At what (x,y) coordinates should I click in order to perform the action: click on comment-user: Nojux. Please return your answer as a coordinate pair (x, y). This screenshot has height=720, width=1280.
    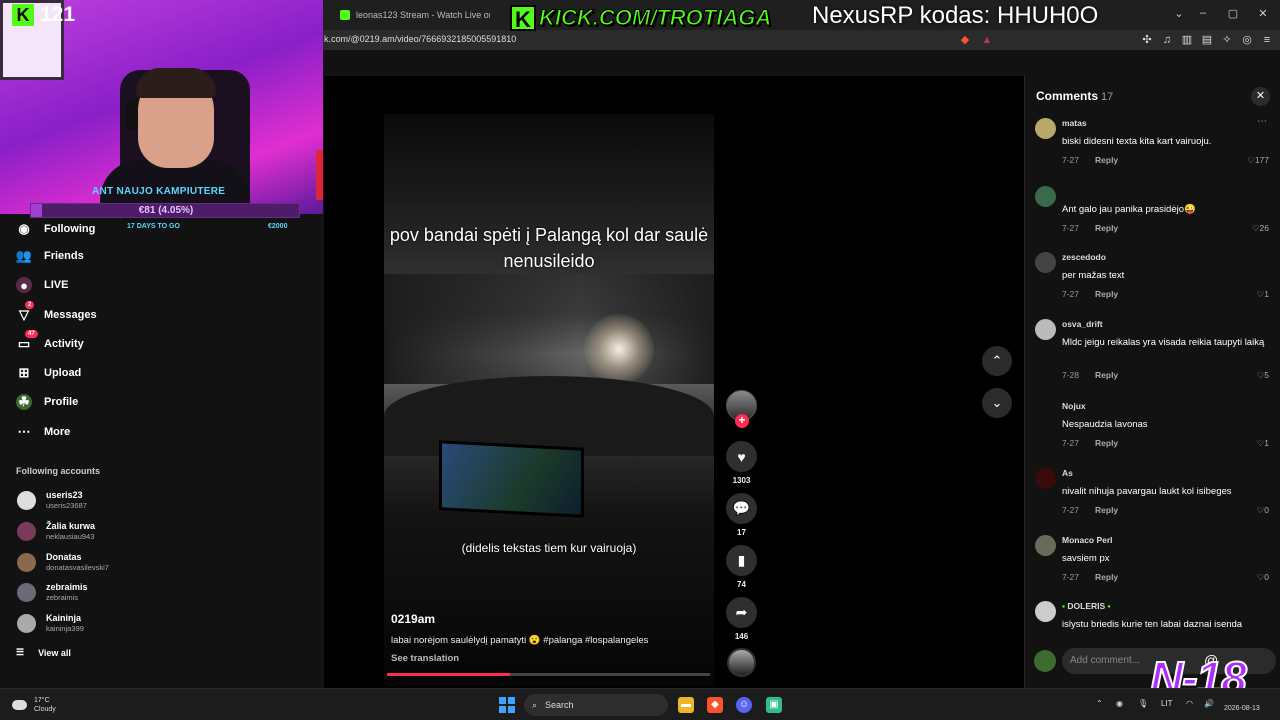
    Looking at the image, I should click on (1074, 406).